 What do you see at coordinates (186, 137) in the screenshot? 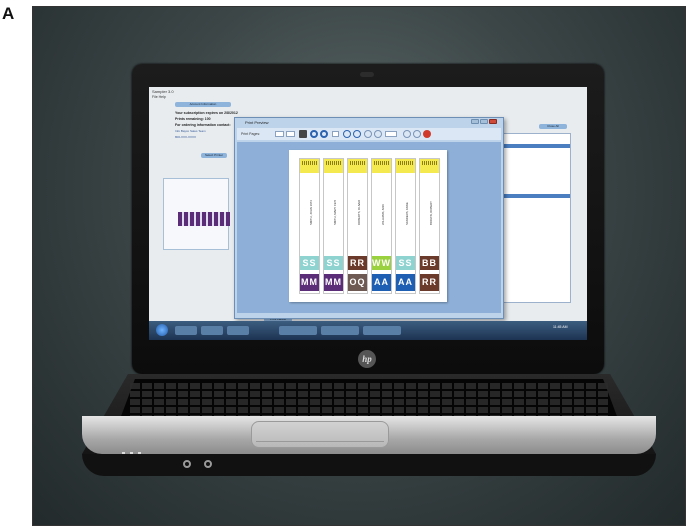
I see `contact-line-2: 800-XXX-XXXX` at bounding box center [186, 137].